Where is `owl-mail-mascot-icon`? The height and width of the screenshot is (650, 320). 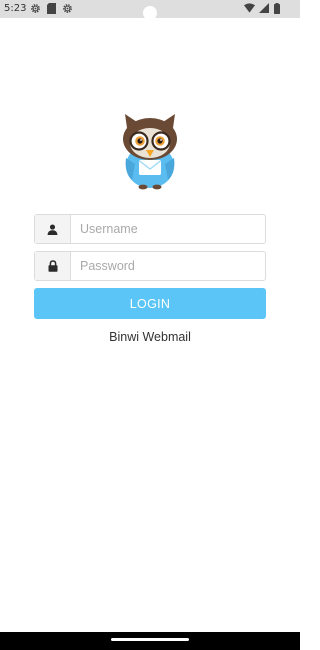
owl-mail-mascot-icon is located at coordinates (150, 152).